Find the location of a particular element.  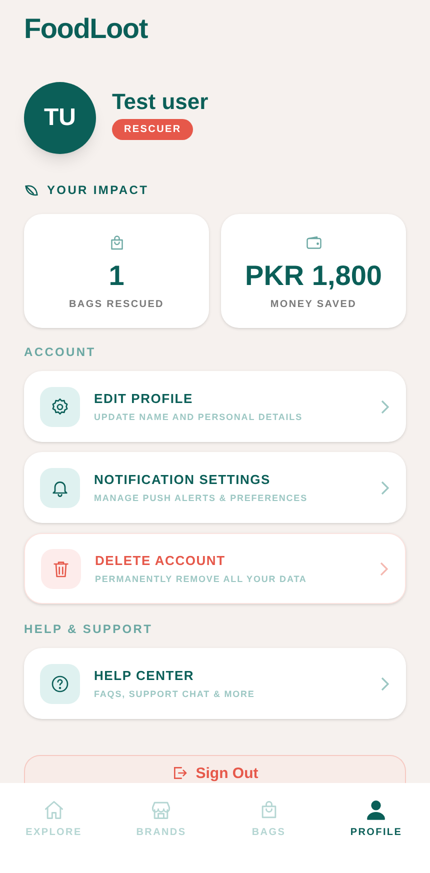

person-icon is located at coordinates (376, 810).